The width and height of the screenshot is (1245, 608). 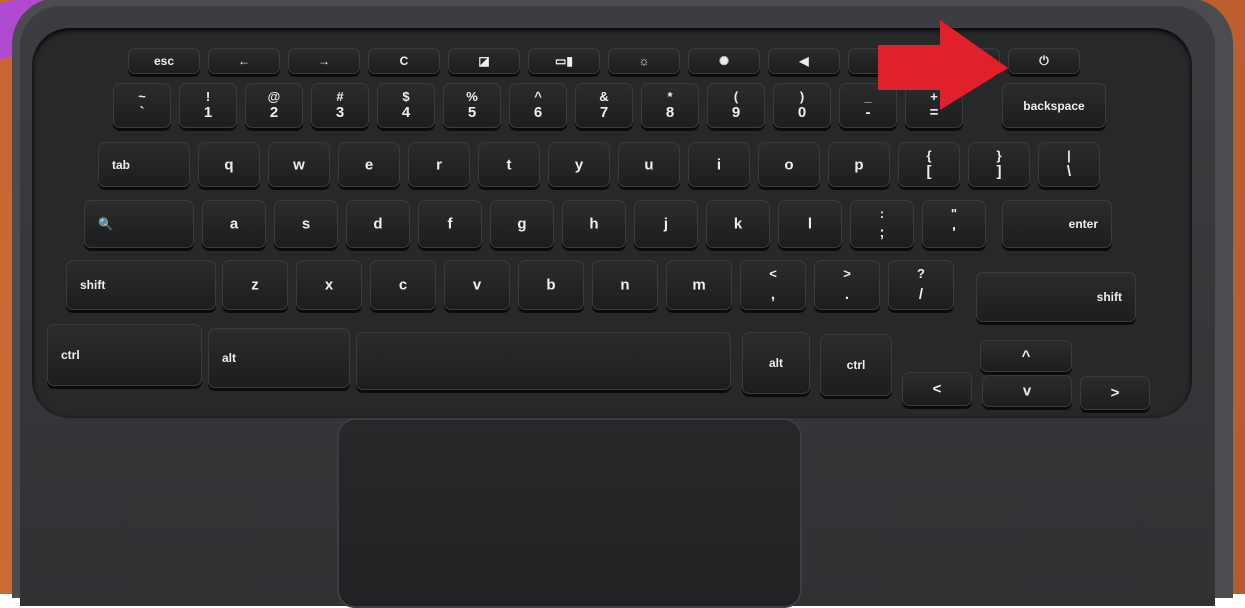 I want to click on key-k: k, so click(x=738, y=224).